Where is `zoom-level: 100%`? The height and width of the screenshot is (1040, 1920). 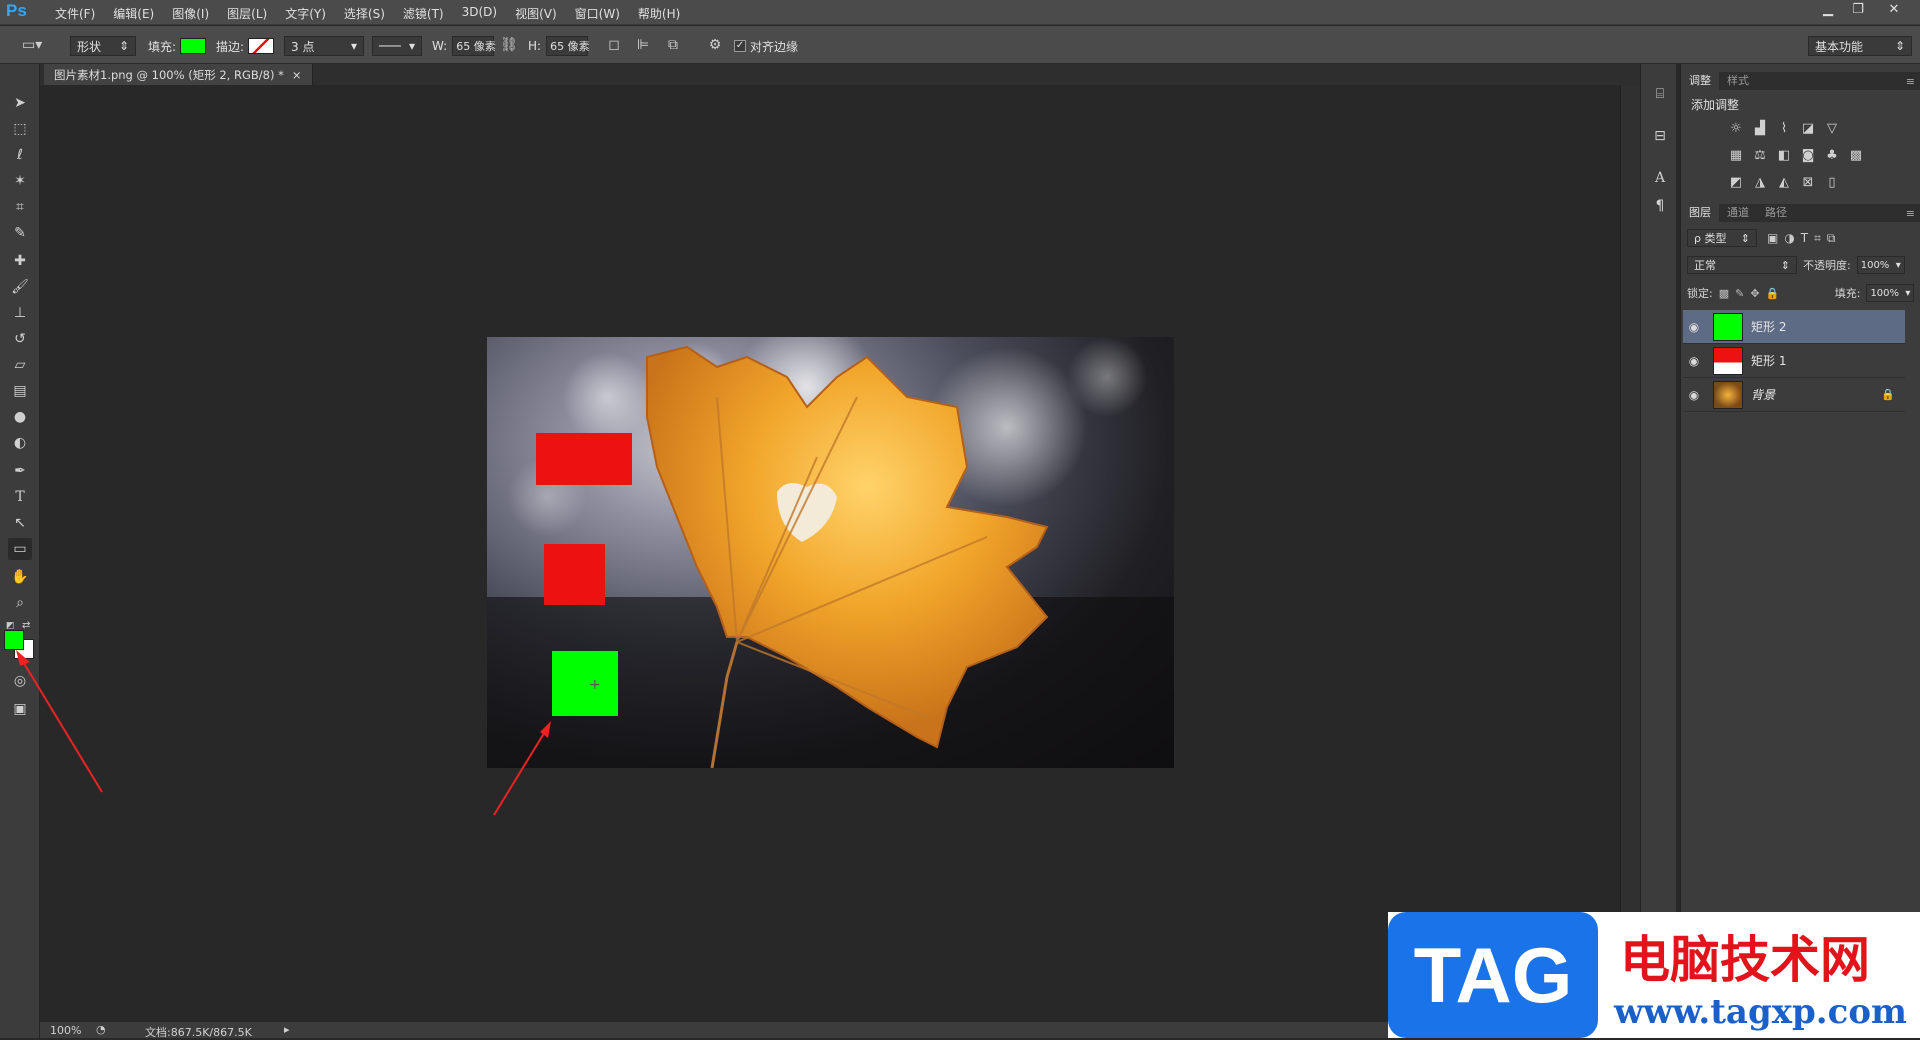 zoom-level: 100% is located at coordinates (65, 1030).